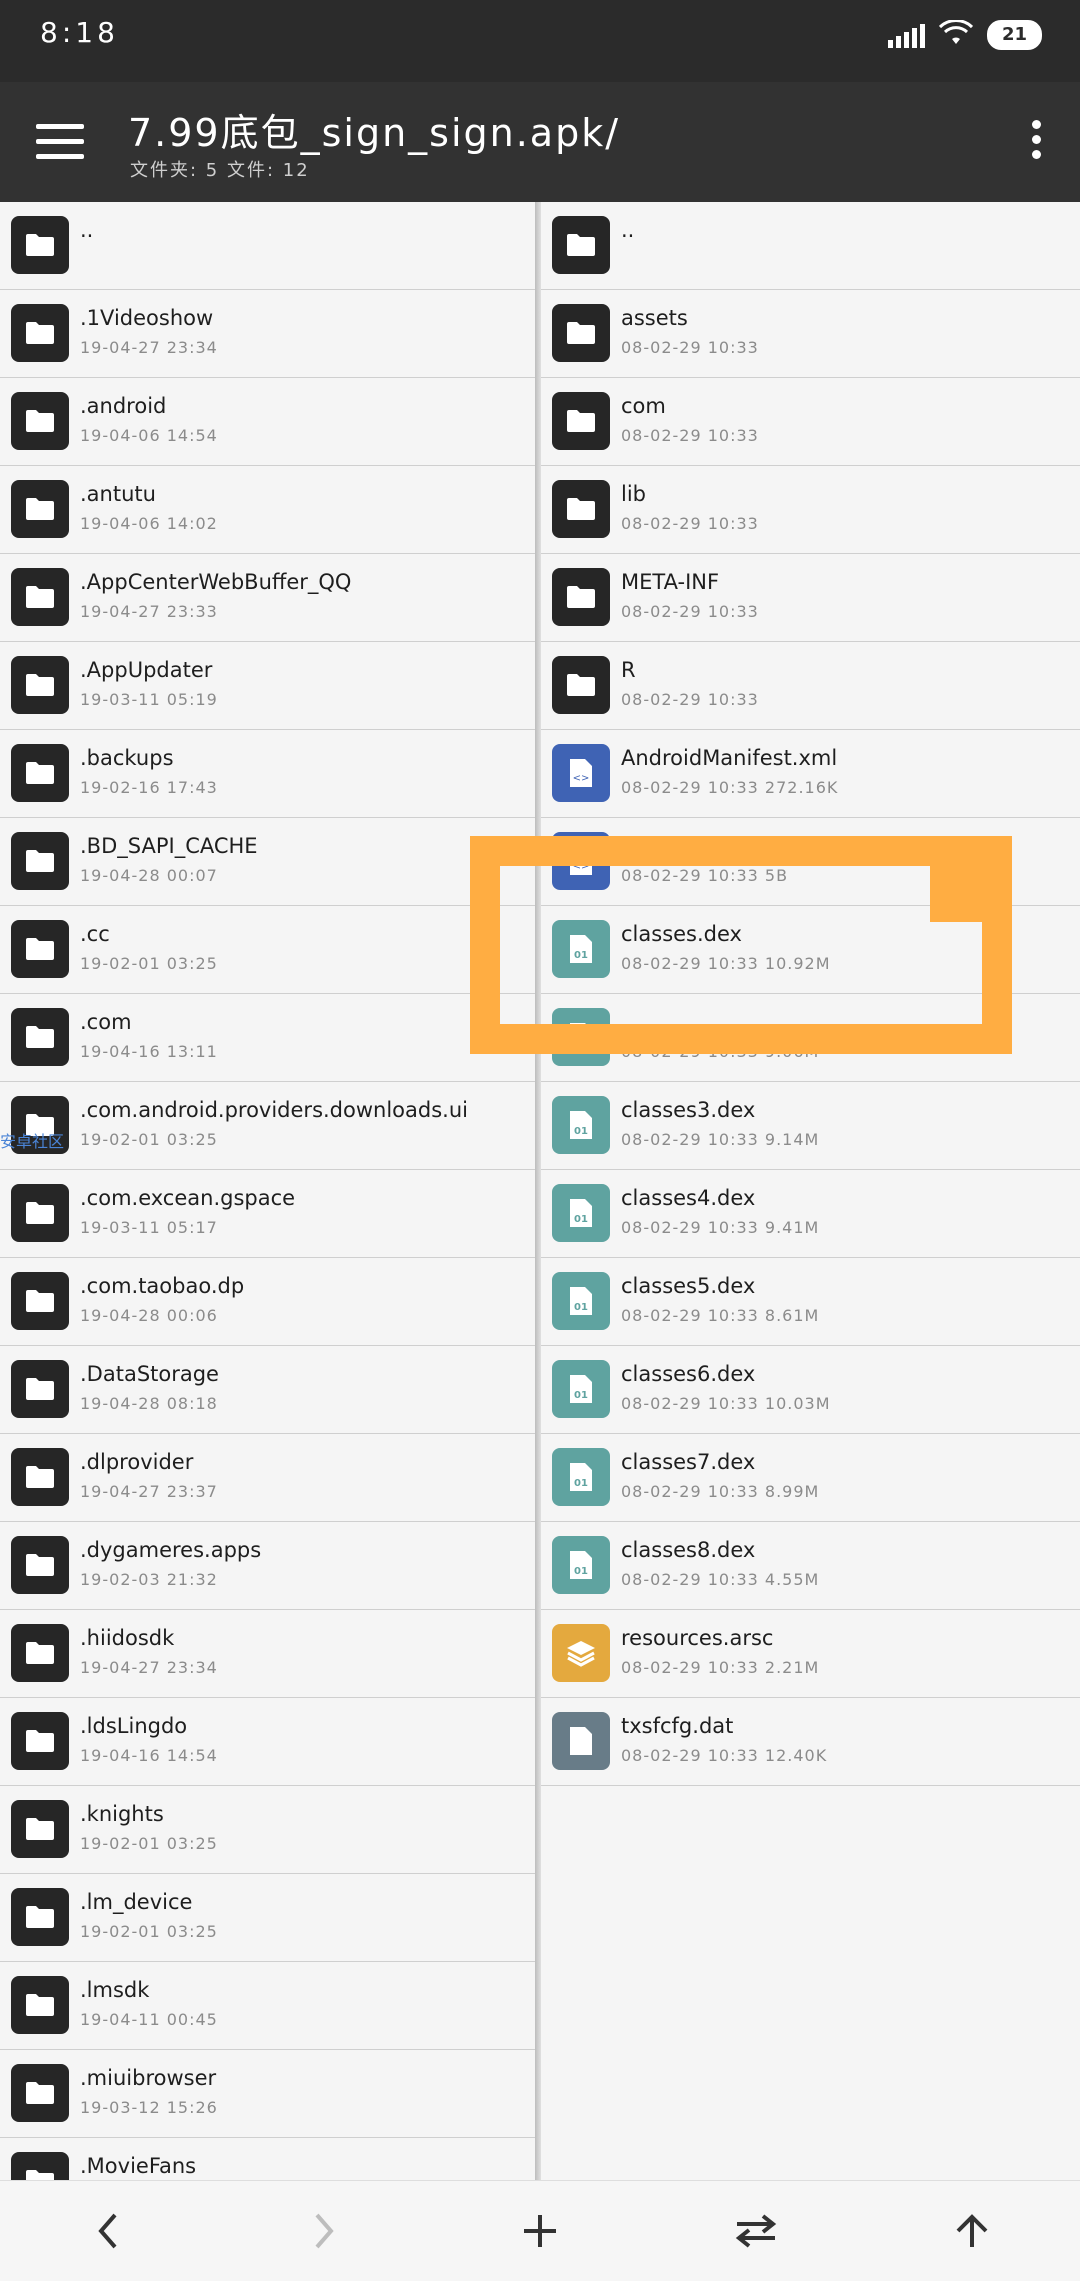 The width and height of the screenshot is (1080, 2281). What do you see at coordinates (106, 1022) in the screenshot?
I see `item-name: .com` at bounding box center [106, 1022].